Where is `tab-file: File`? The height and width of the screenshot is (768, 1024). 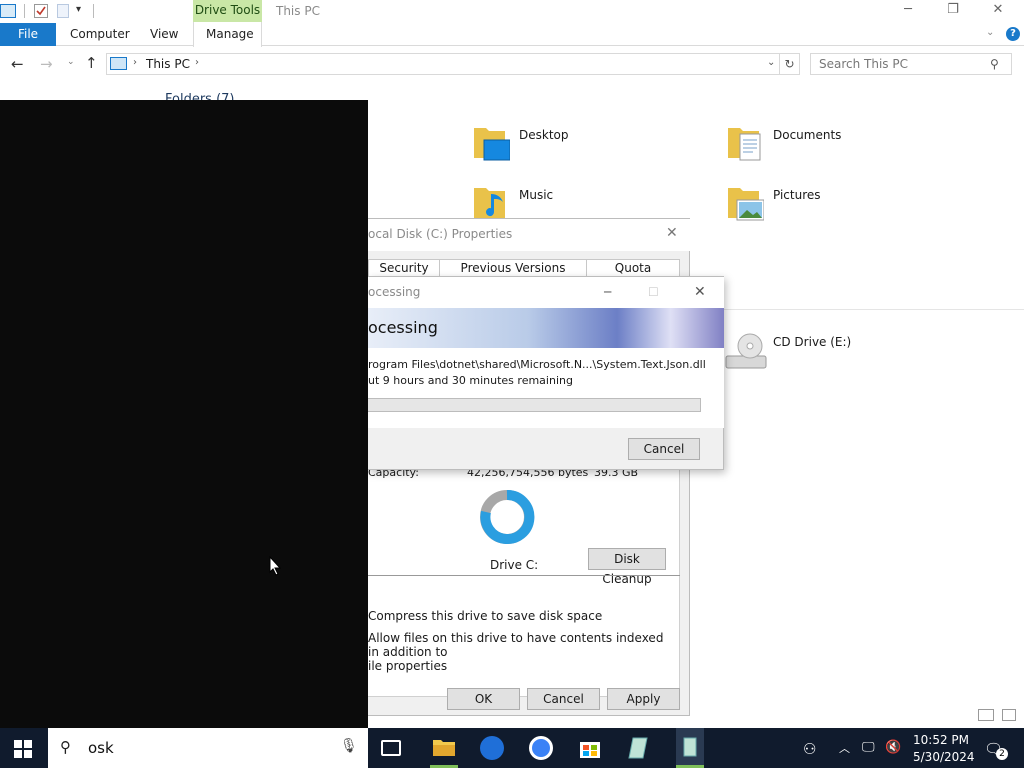 tab-file: File is located at coordinates (28, 34).